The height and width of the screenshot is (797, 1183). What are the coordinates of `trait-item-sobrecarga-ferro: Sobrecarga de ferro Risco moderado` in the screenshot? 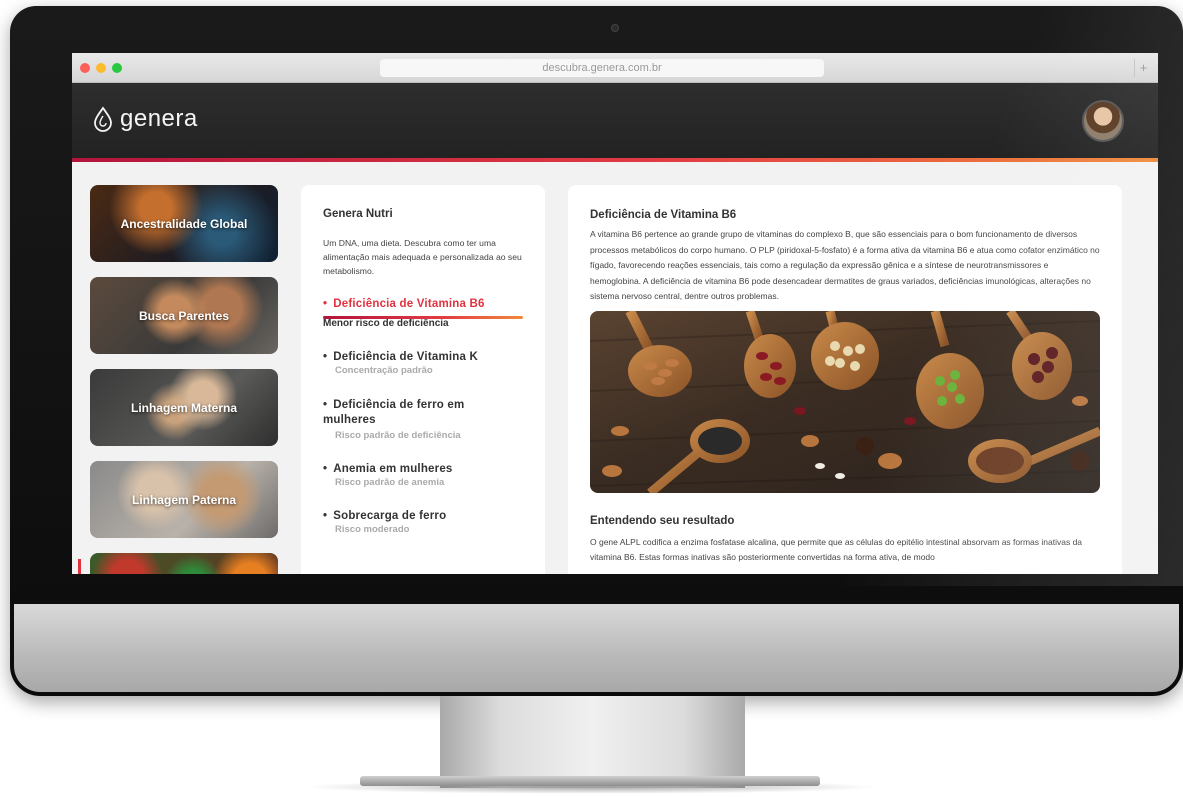 It's located at (423, 522).